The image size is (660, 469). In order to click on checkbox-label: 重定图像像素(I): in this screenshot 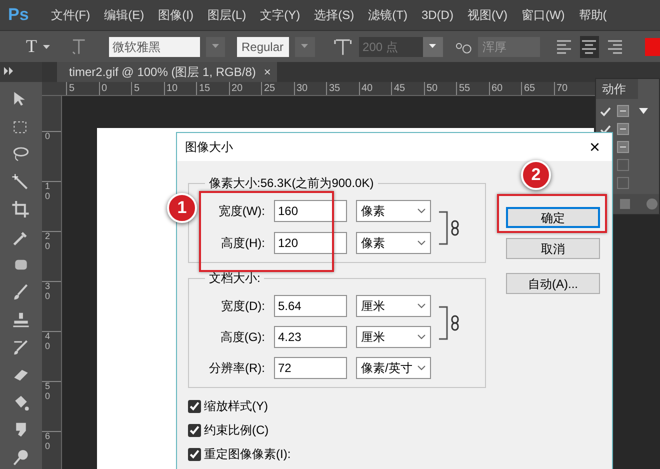, I will do `click(247, 454)`.